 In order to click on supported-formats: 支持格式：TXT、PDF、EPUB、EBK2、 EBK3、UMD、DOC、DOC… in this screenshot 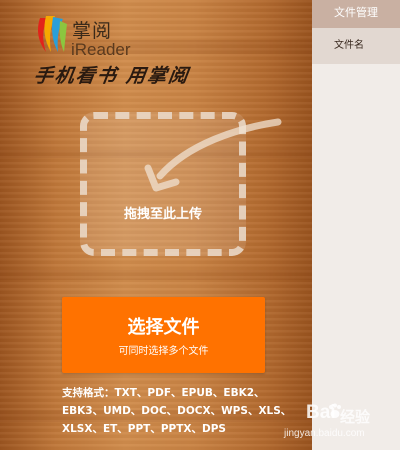, I will do `click(177, 411)`.